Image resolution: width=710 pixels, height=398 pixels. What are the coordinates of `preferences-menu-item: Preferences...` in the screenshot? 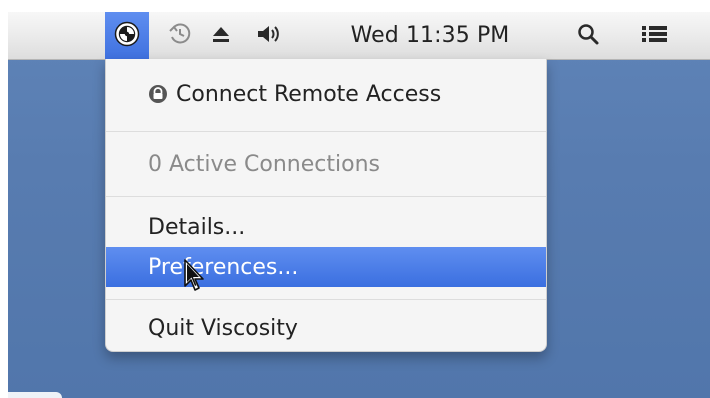 It's located at (326, 267).